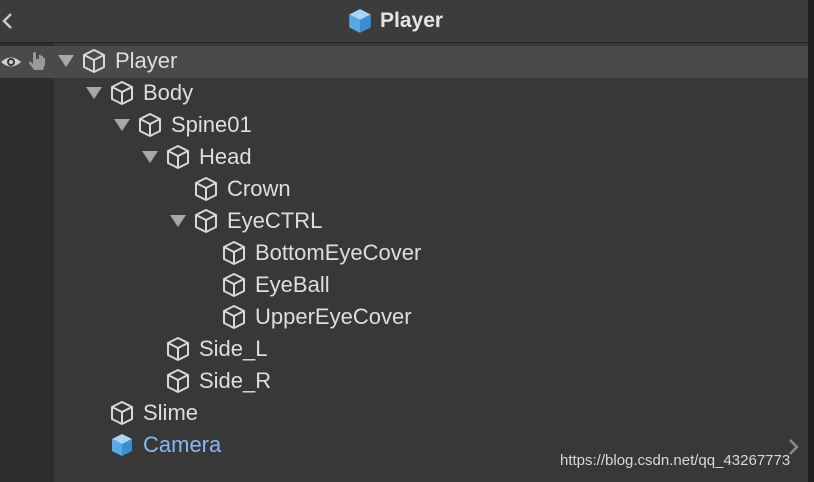 The image size is (814, 482). I want to click on scene-visibility-gutter, so click(27, 262).